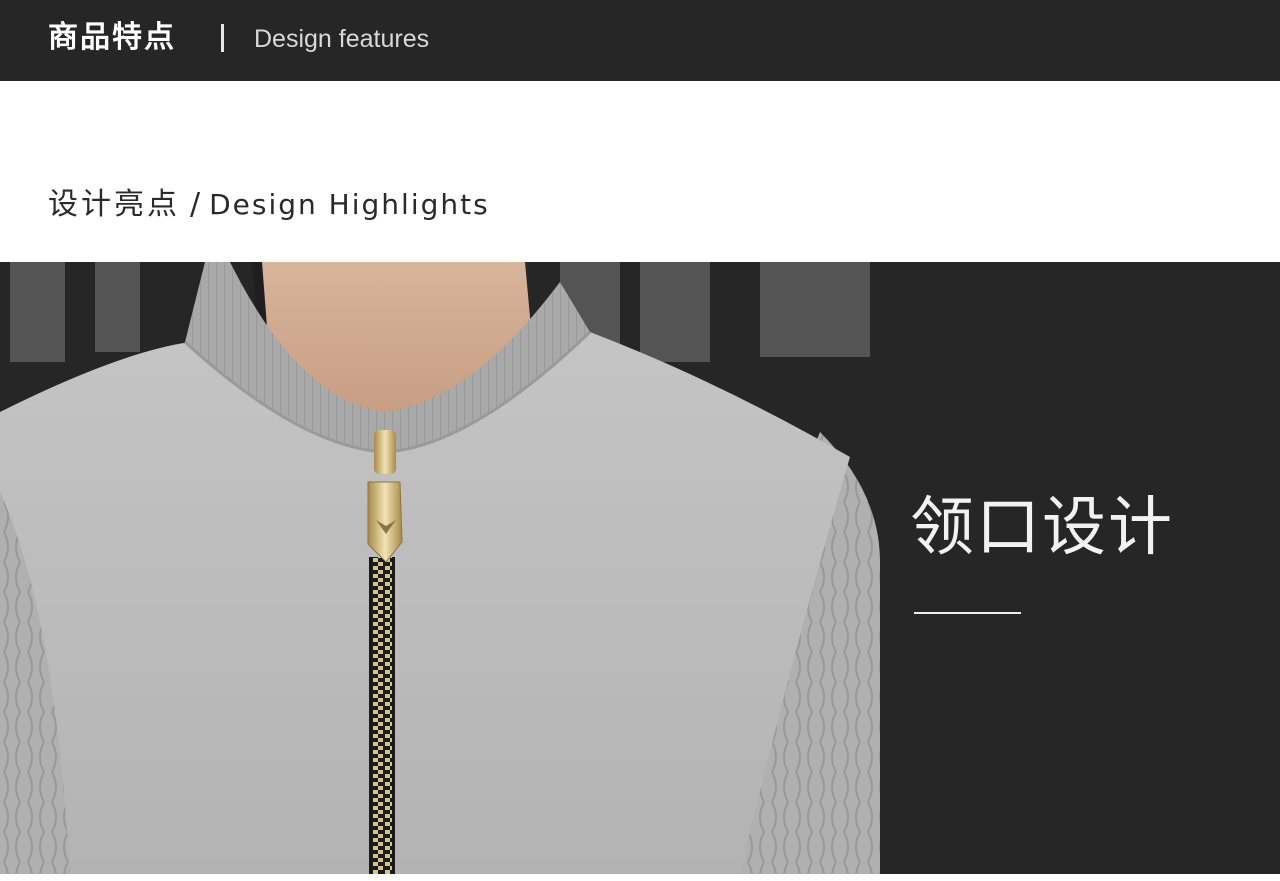 The width and height of the screenshot is (1280, 881). What do you see at coordinates (640, 40) in the screenshot?
I see `header-bar: 商品特点 Design features` at bounding box center [640, 40].